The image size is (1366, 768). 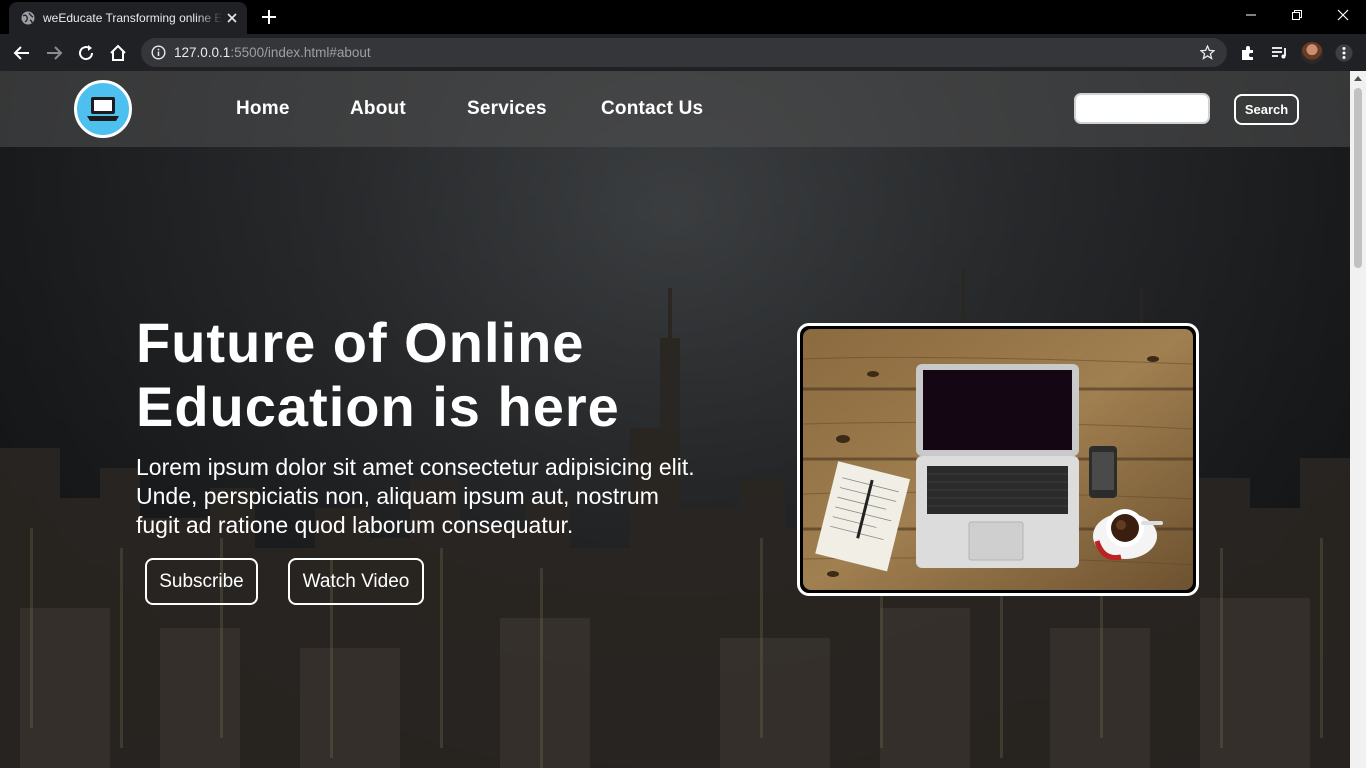 What do you see at coordinates (201, 581) in the screenshot?
I see `subscribe-button: Subscribe` at bounding box center [201, 581].